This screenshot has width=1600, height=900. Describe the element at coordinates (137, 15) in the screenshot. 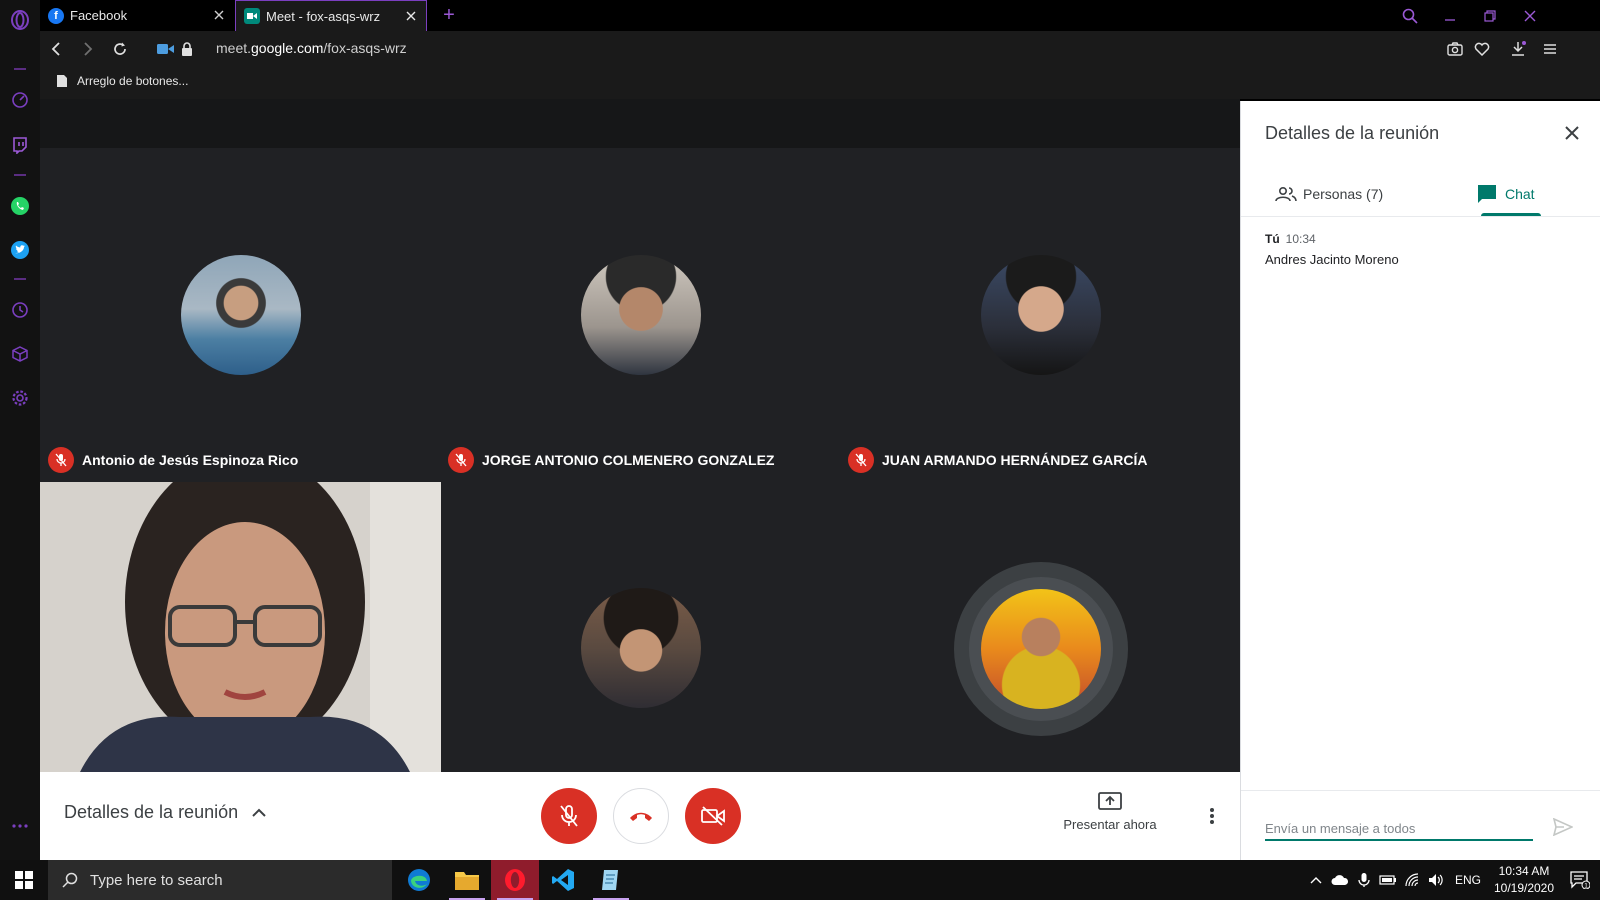

I see `tab-facebook: f Facebook` at that location.